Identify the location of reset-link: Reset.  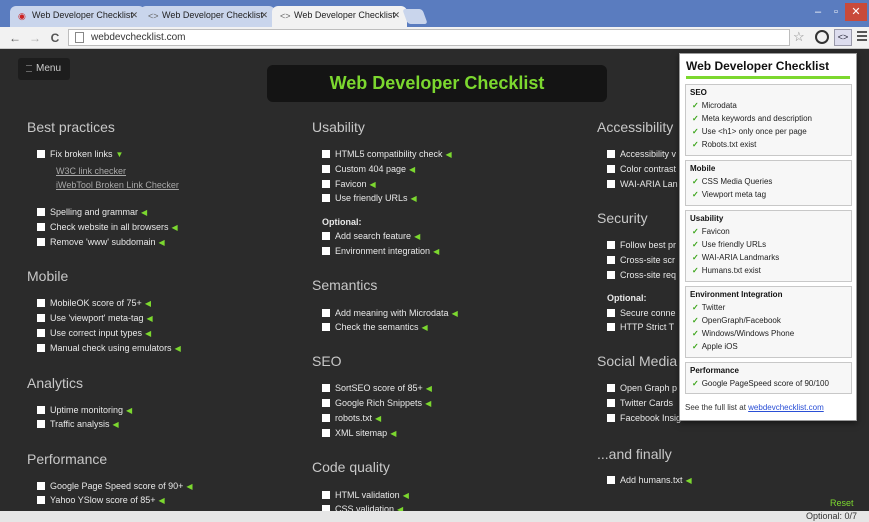
(842, 503).